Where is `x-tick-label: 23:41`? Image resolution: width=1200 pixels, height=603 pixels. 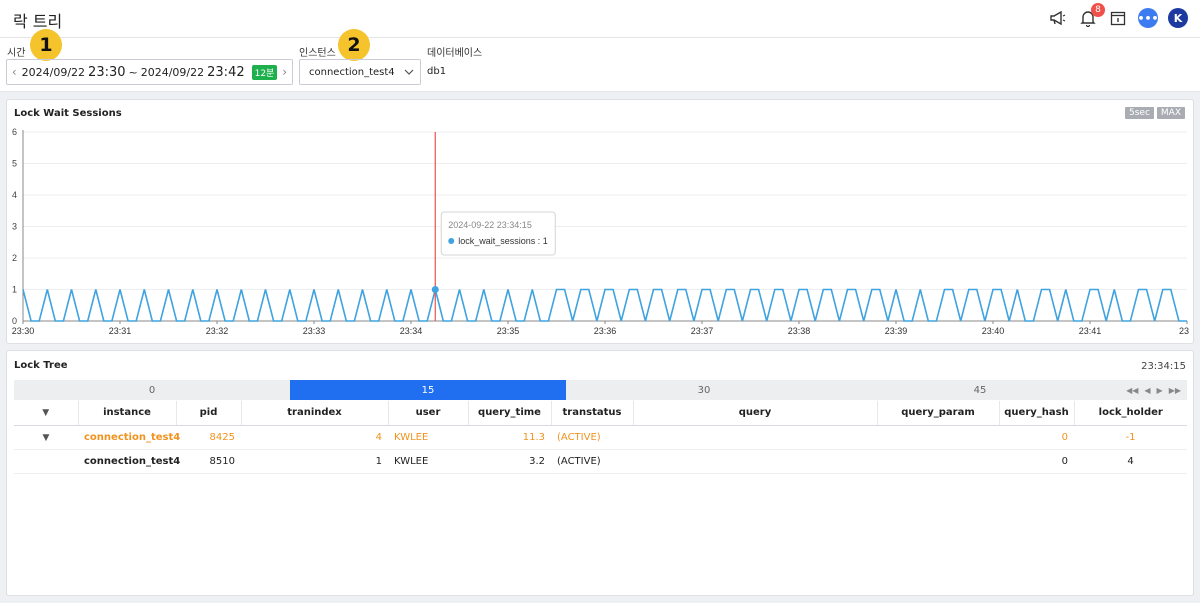
x-tick-label: 23:41 is located at coordinates (1090, 331).